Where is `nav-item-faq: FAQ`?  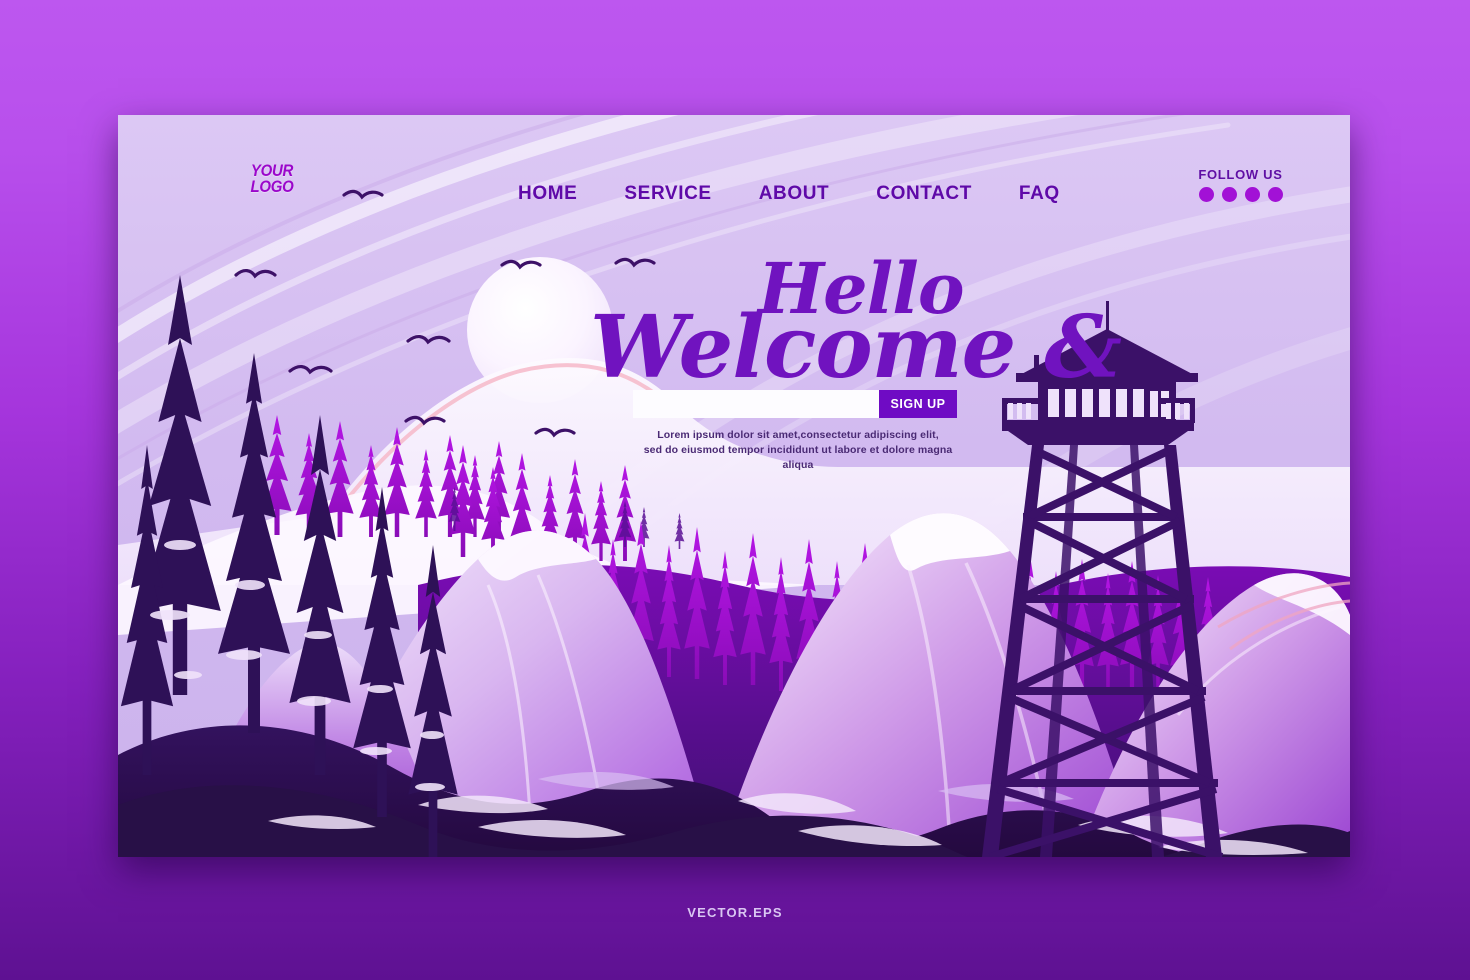 nav-item-faq: FAQ is located at coordinates (1039, 194).